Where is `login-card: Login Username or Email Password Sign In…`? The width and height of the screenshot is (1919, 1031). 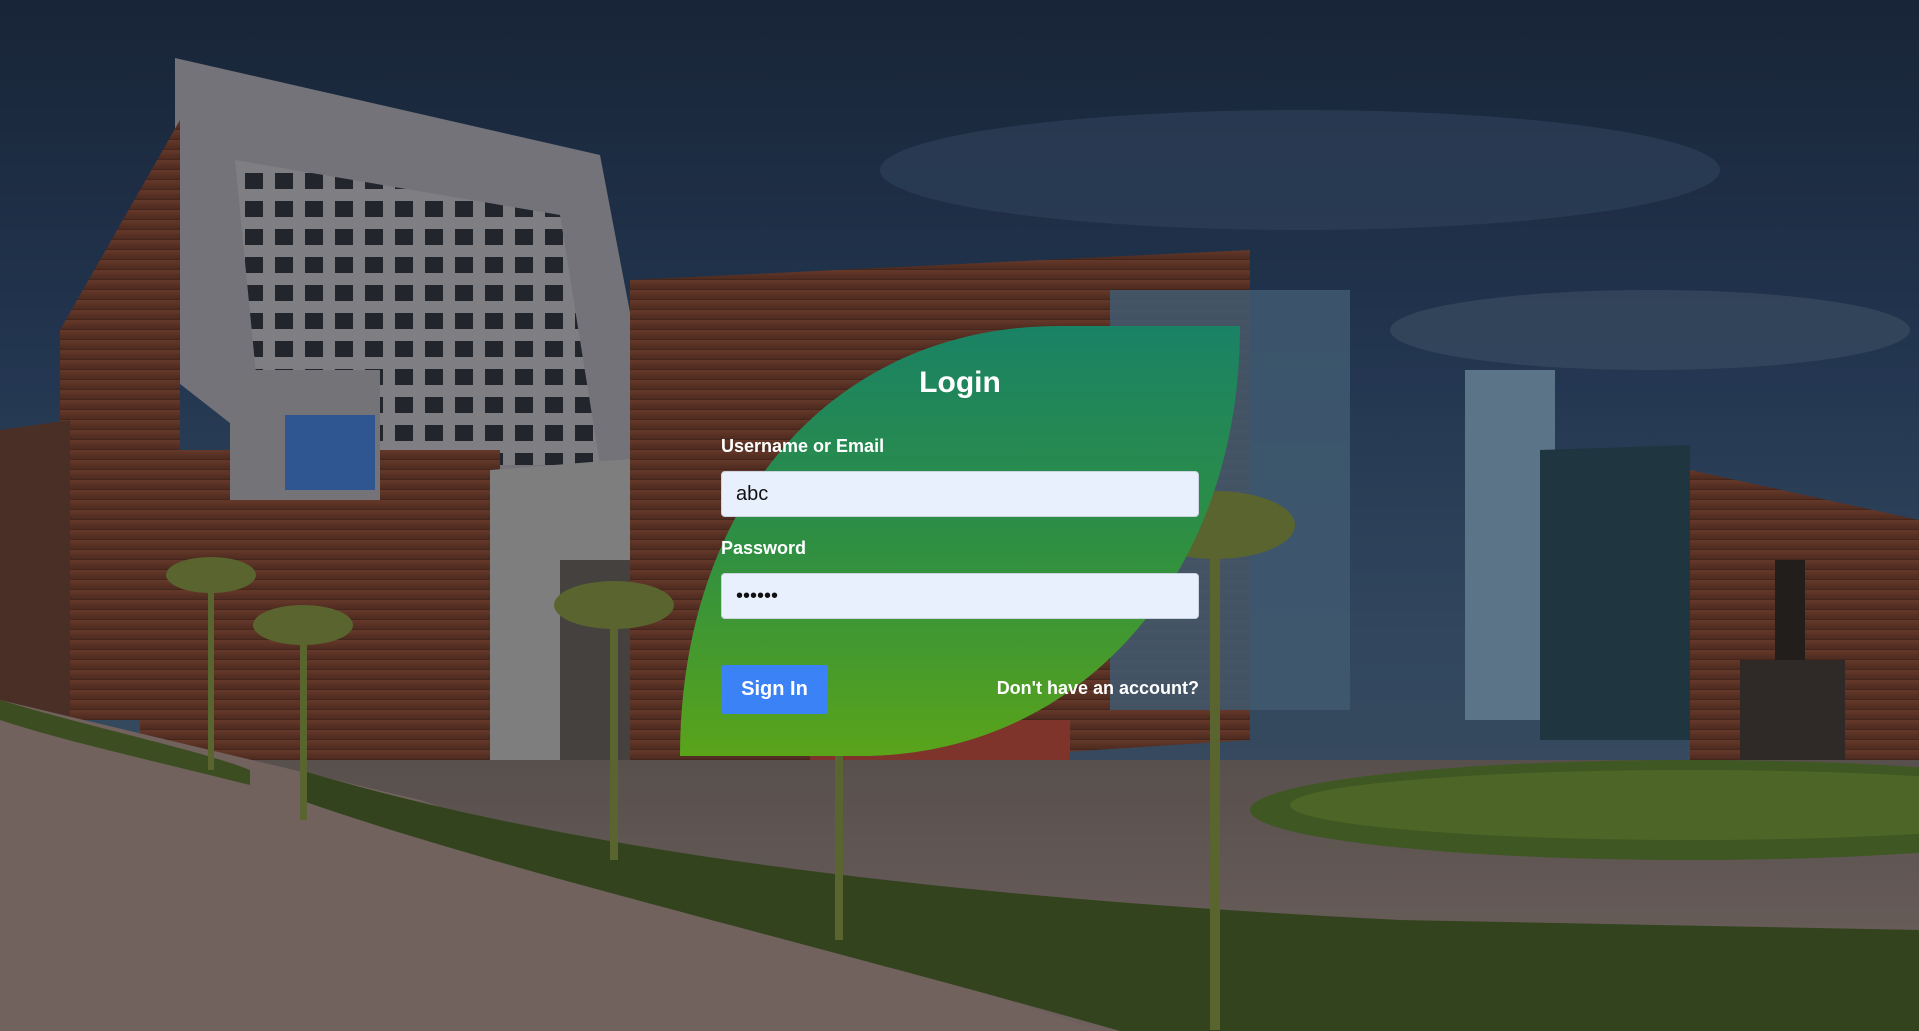 login-card: Login Username or Email Password Sign In… is located at coordinates (960, 541).